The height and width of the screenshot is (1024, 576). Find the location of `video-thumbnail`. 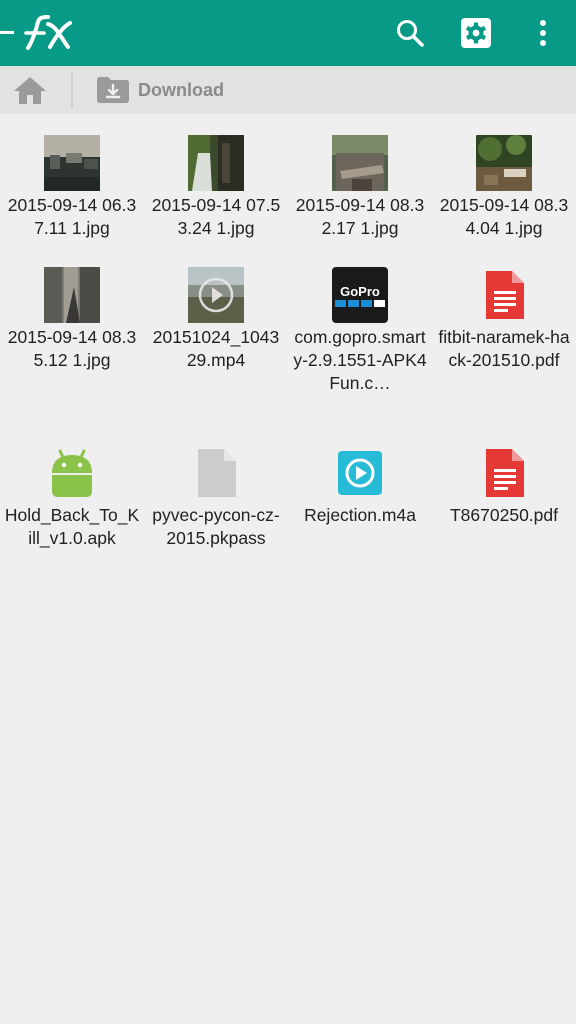

video-thumbnail is located at coordinates (216, 295).